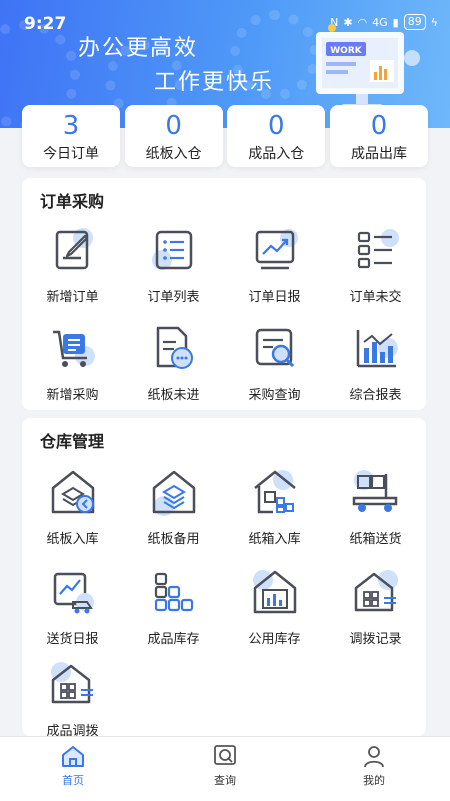 Image resolution: width=450 pixels, height=801 pixels. Describe the element at coordinates (173, 395) in the screenshot. I see `menu-label: 纸板未进` at that location.